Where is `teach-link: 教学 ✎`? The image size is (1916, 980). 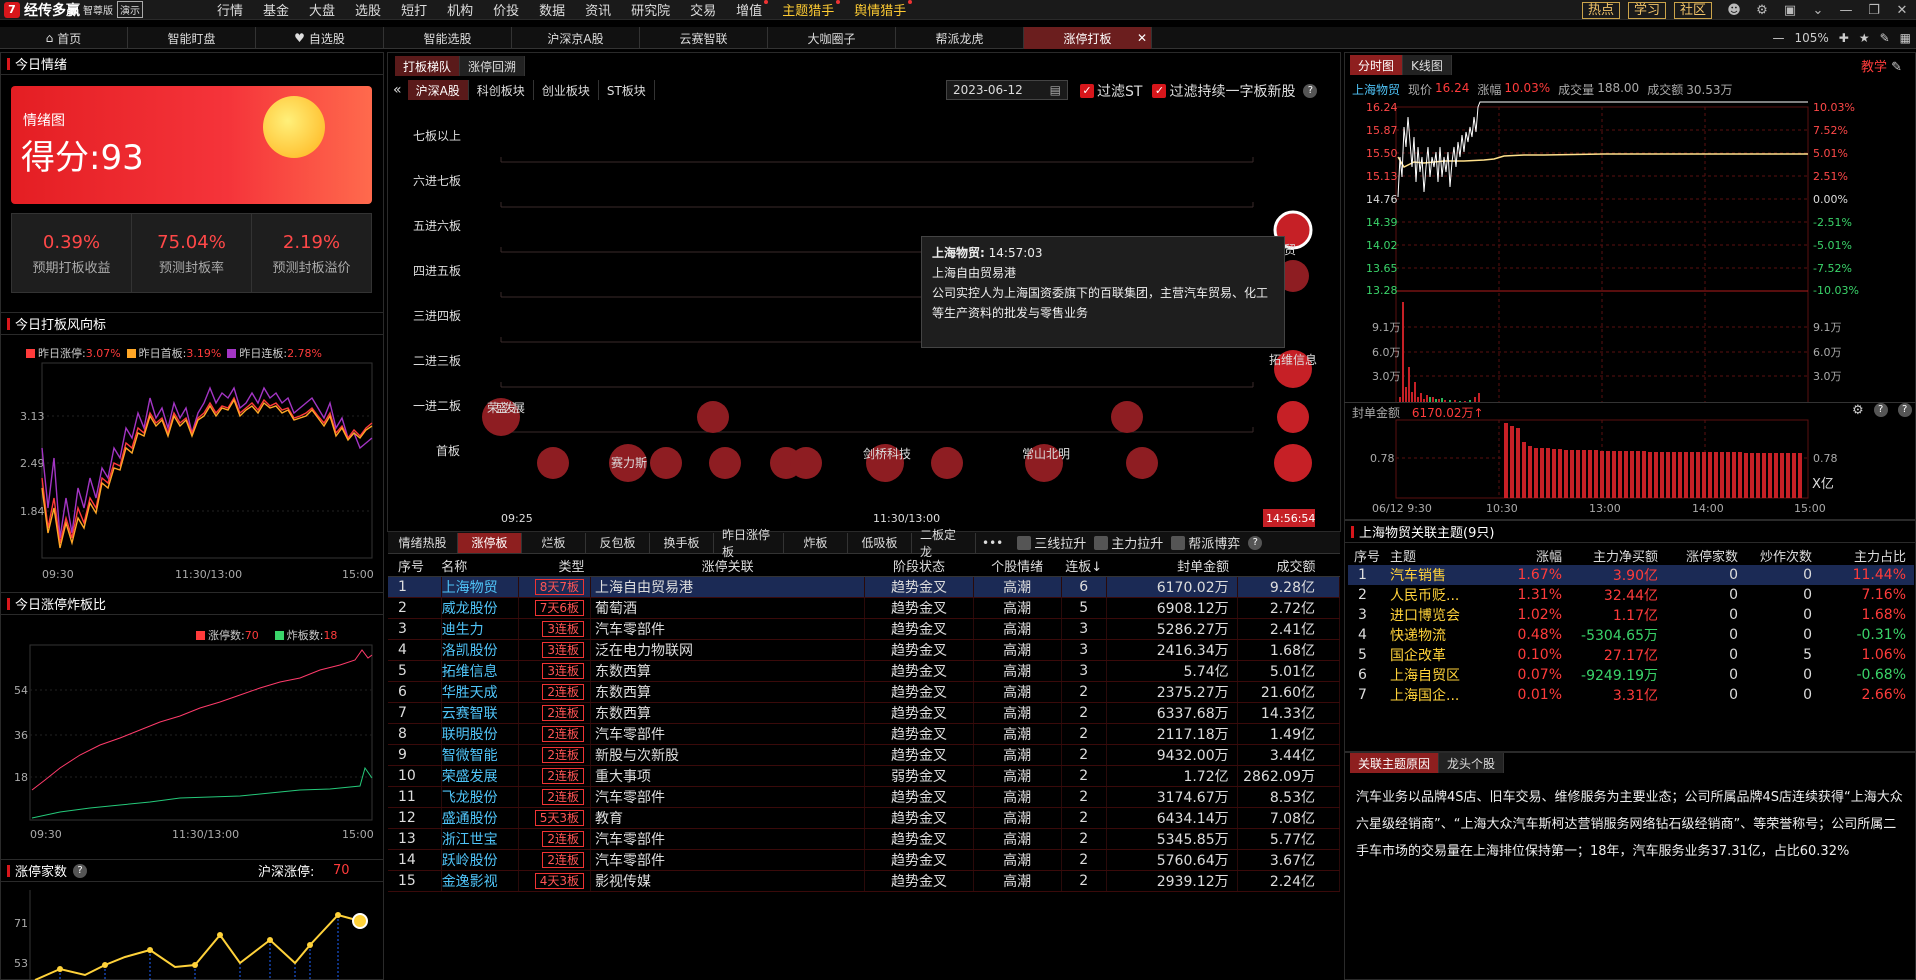
teach-link: 教学 ✎ is located at coordinates (1881, 65).